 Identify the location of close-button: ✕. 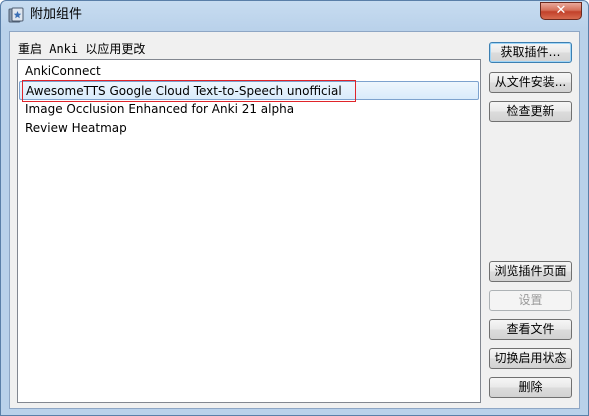
(561, 11).